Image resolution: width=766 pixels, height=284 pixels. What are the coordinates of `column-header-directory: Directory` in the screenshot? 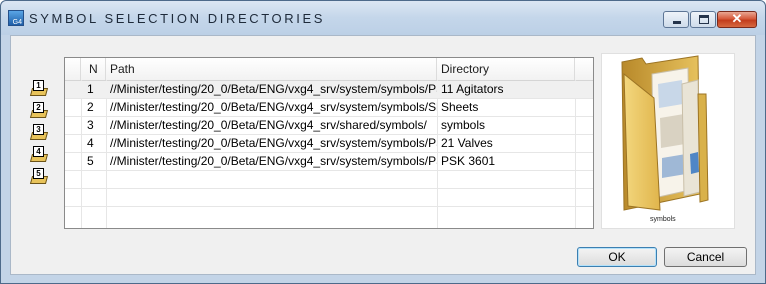 It's located at (506, 69).